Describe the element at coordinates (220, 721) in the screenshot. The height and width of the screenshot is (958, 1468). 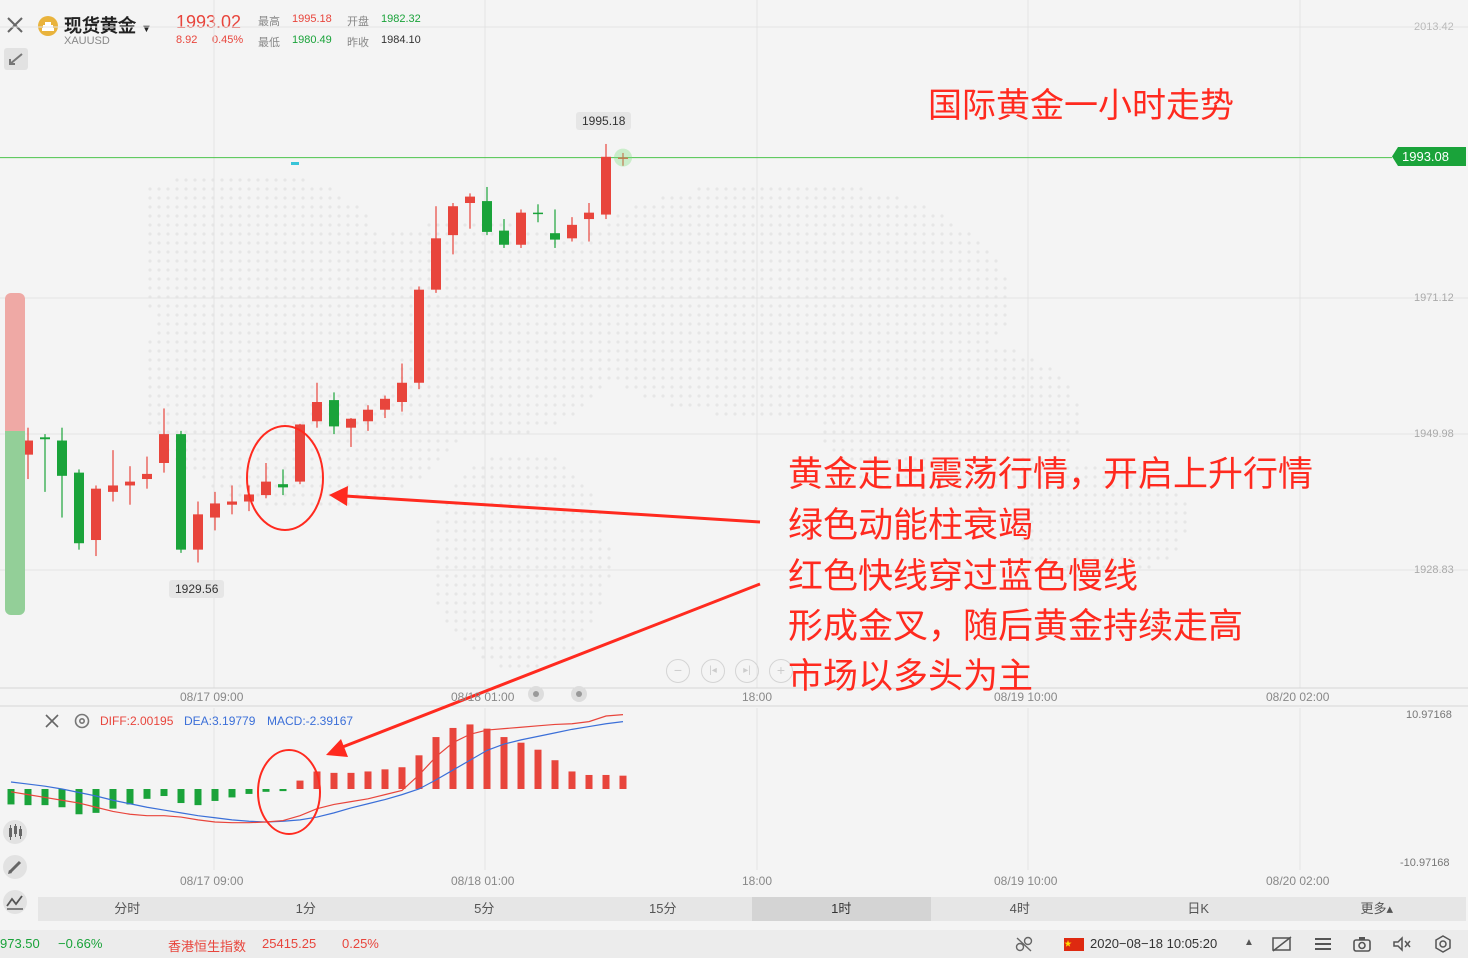
I see `macd-dea-label: DEA:3.19779` at that location.